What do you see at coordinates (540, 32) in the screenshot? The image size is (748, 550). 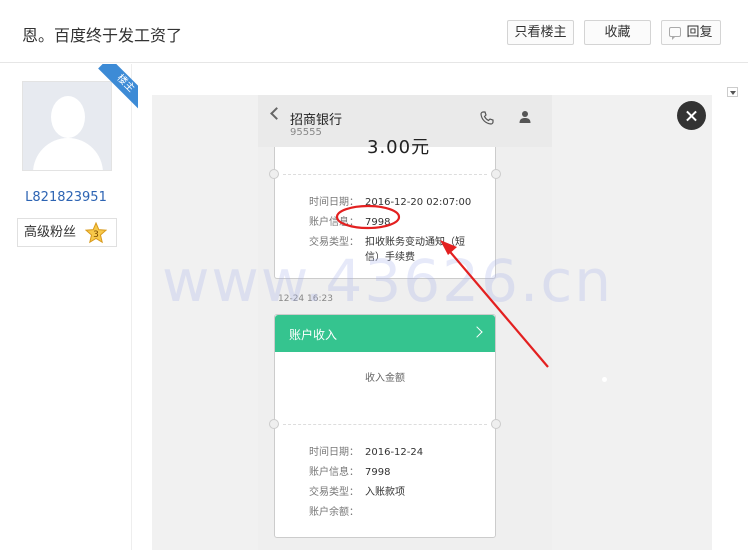 I see `only-author-button: 只看楼主` at bounding box center [540, 32].